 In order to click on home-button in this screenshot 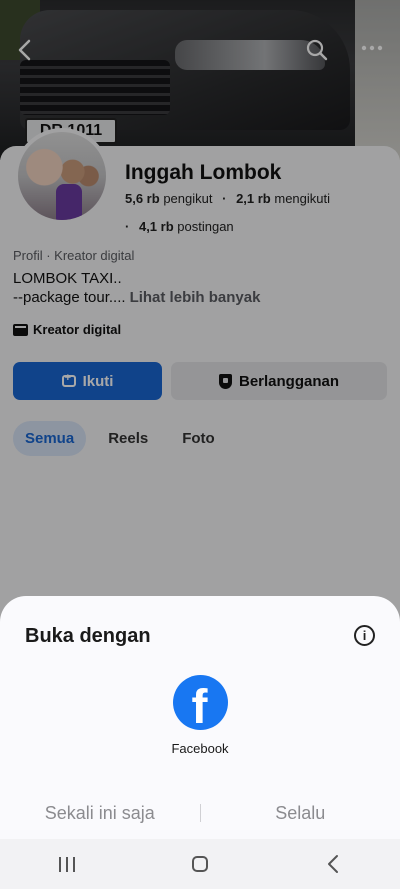, I will do `click(200, 864)`.